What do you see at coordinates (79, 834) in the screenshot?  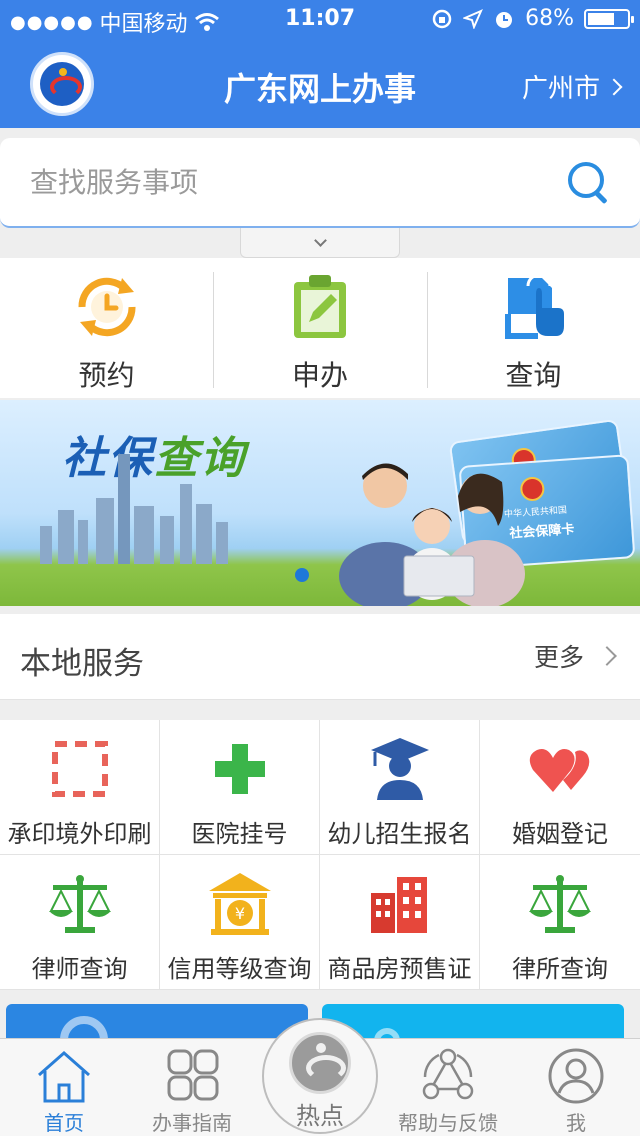 I see `service-label: 承印境外印刷` at bounding box center [79, 834].